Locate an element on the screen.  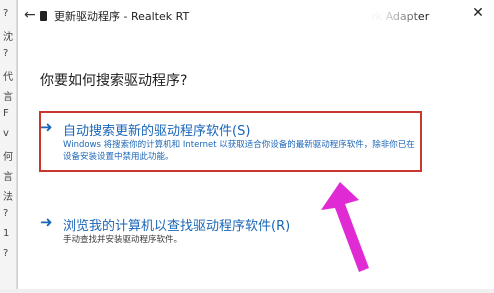
strip-char: 1 is located at coordinates (6, 233).